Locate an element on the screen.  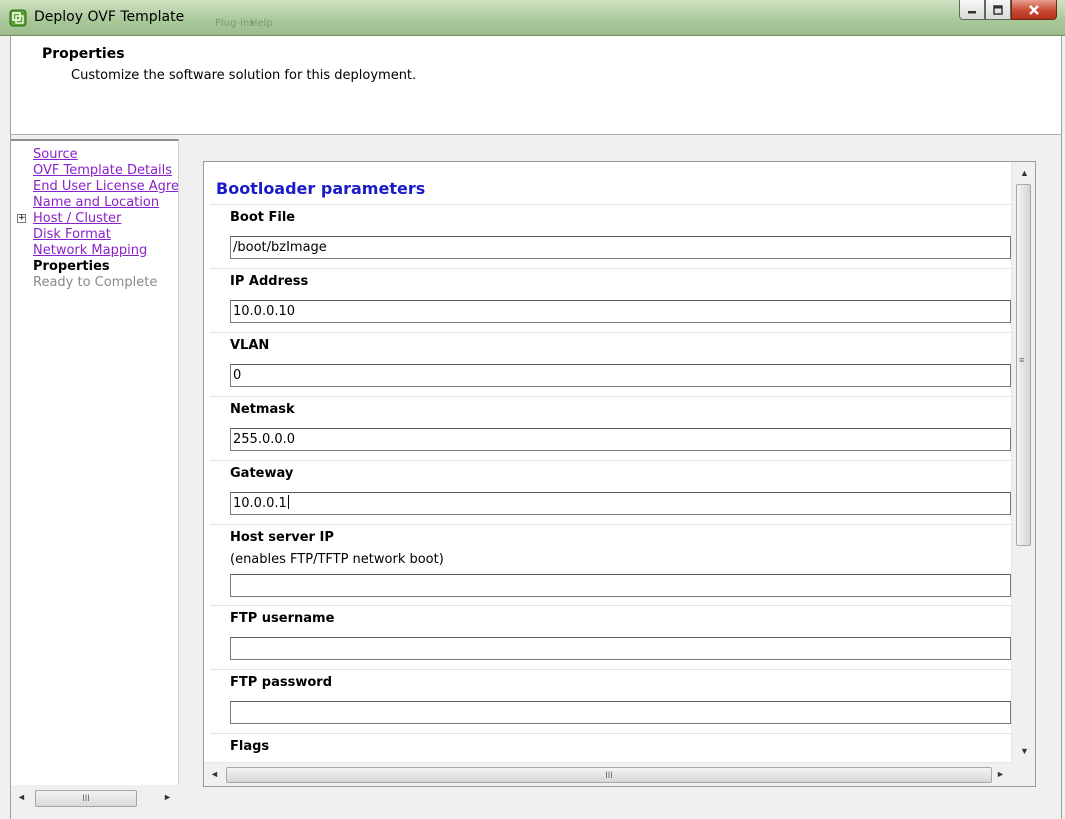
field-label: Gateway is located at coordinates (262, 473).